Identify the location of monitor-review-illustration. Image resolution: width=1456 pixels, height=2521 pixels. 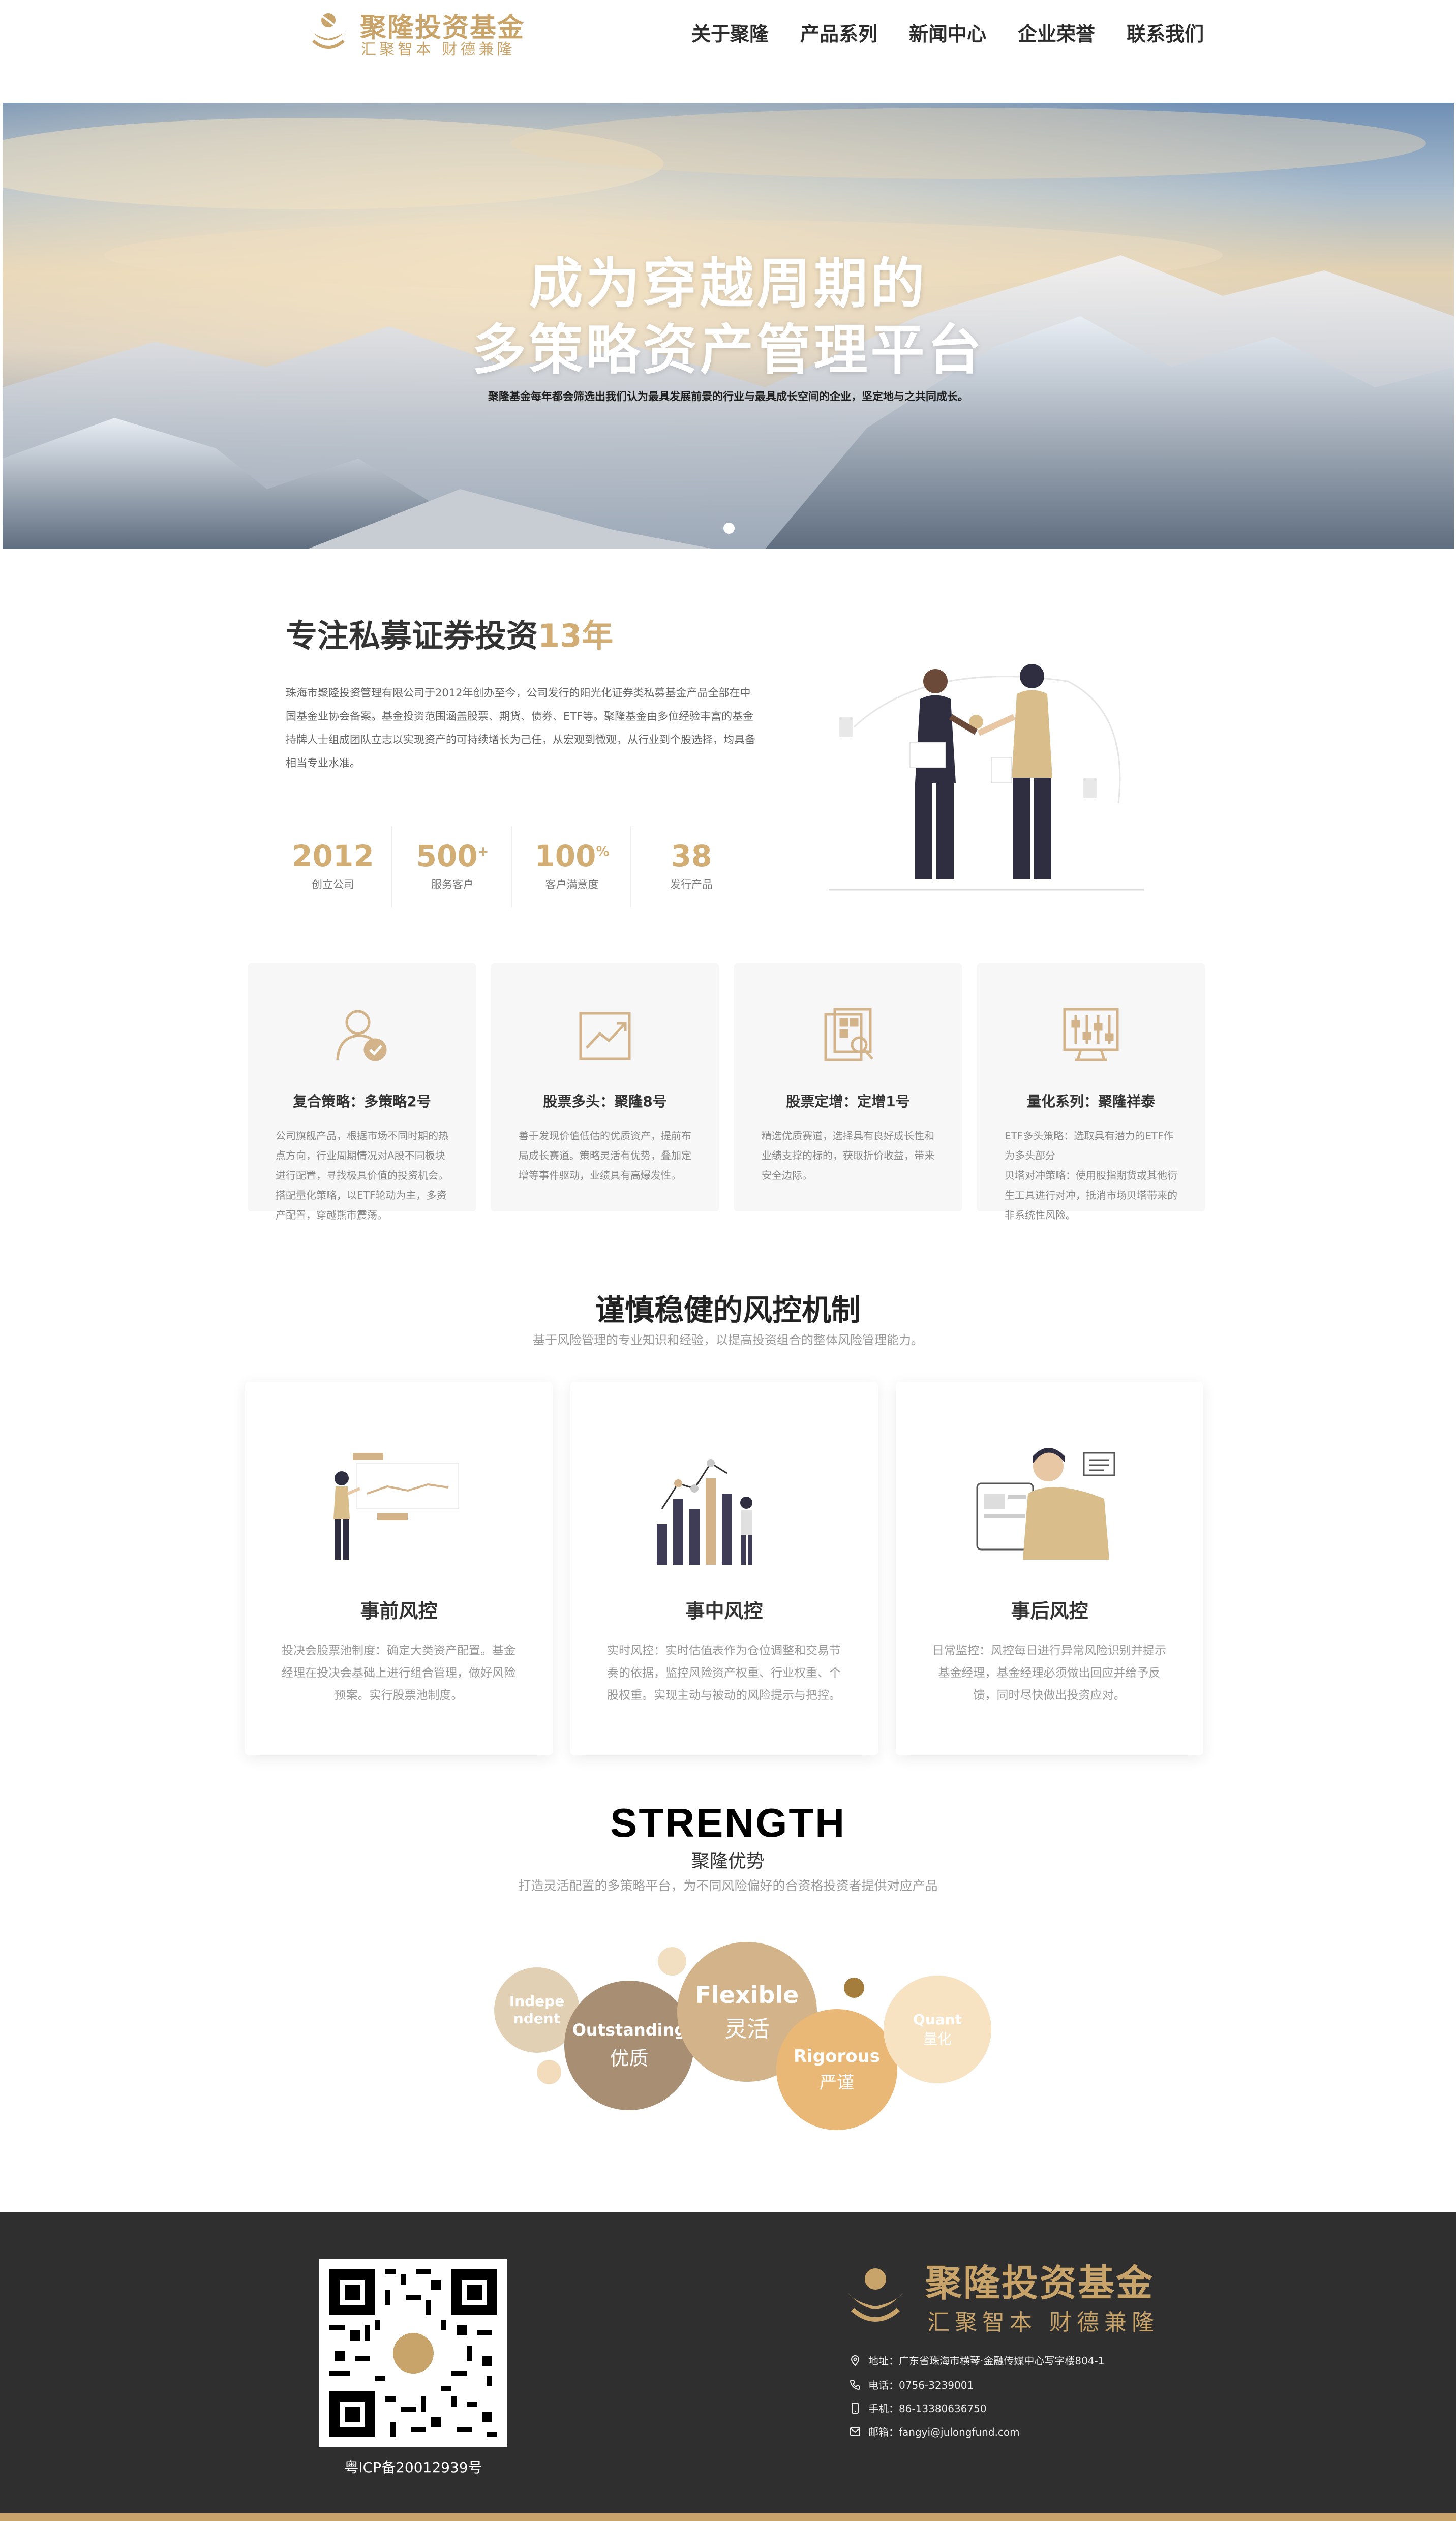
(1045, 1504).